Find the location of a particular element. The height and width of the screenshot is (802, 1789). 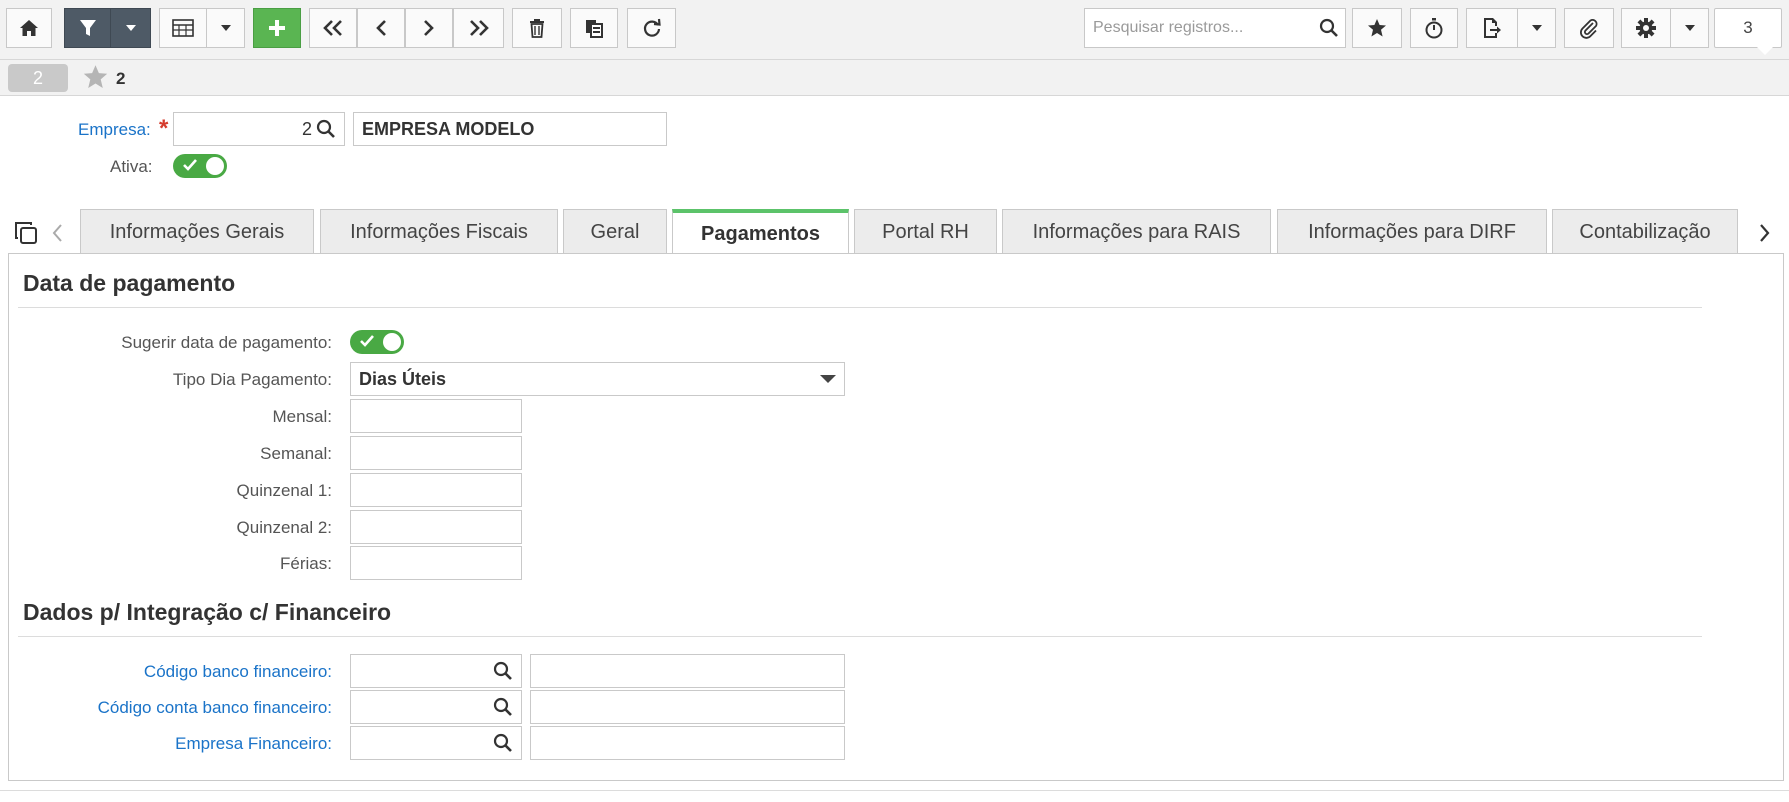

tipo-dia-value: Dias Úteis is located at coordinates (403, 378).